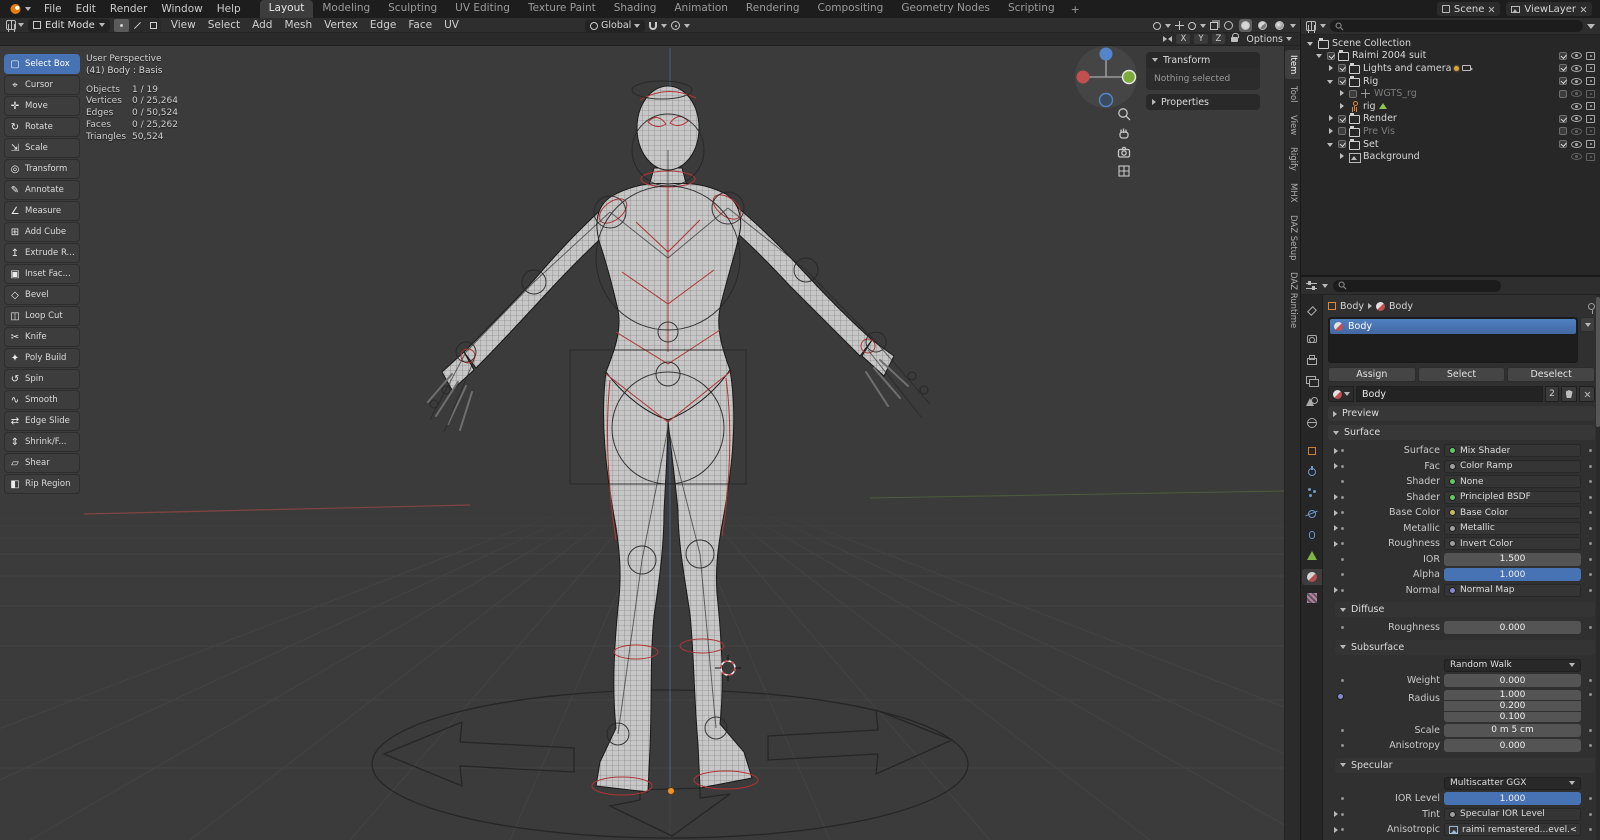 This screenshot has width=1600, height=840. I want to click on props-tab-tool, so click(1312, 311).